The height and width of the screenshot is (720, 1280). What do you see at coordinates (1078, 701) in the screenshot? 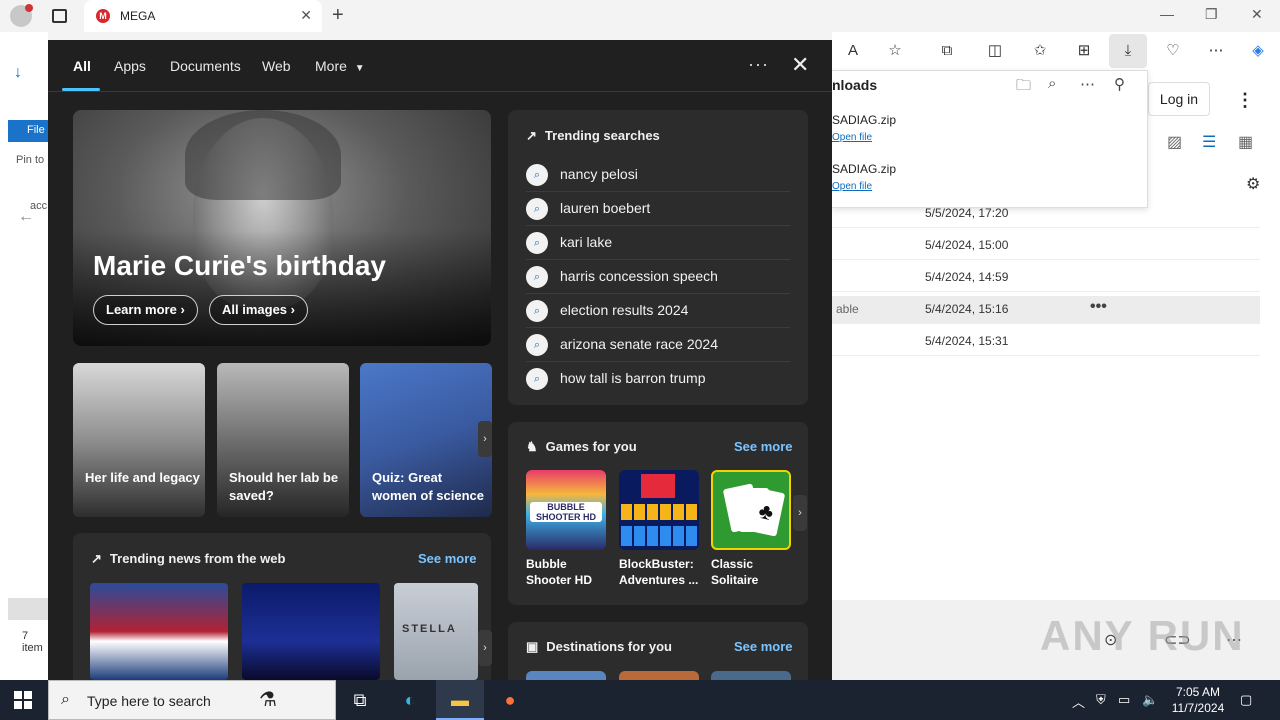
I see `show-hidden-icons-icon: ︿` at bounding box center [1078, 701].